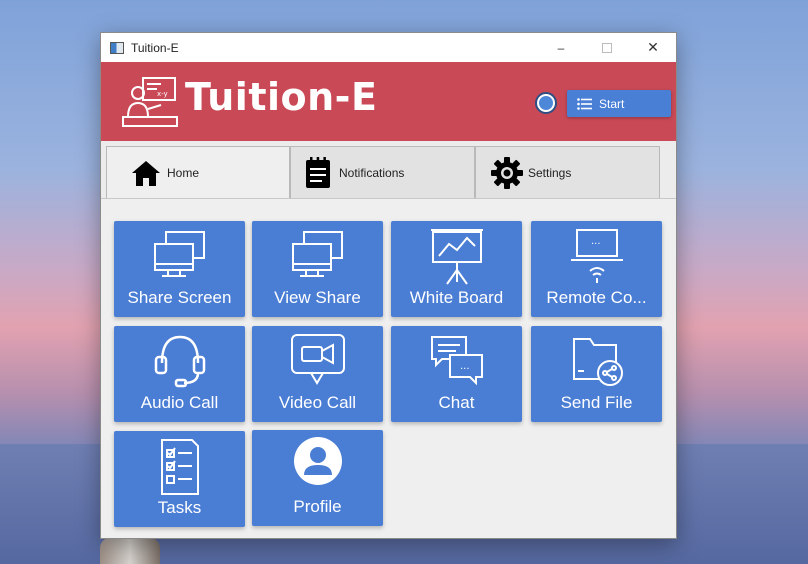  What do you see at coordinates (317, 461) in the screenshot?
I see `user-avatar-icon` at bounding box center [317, 461].